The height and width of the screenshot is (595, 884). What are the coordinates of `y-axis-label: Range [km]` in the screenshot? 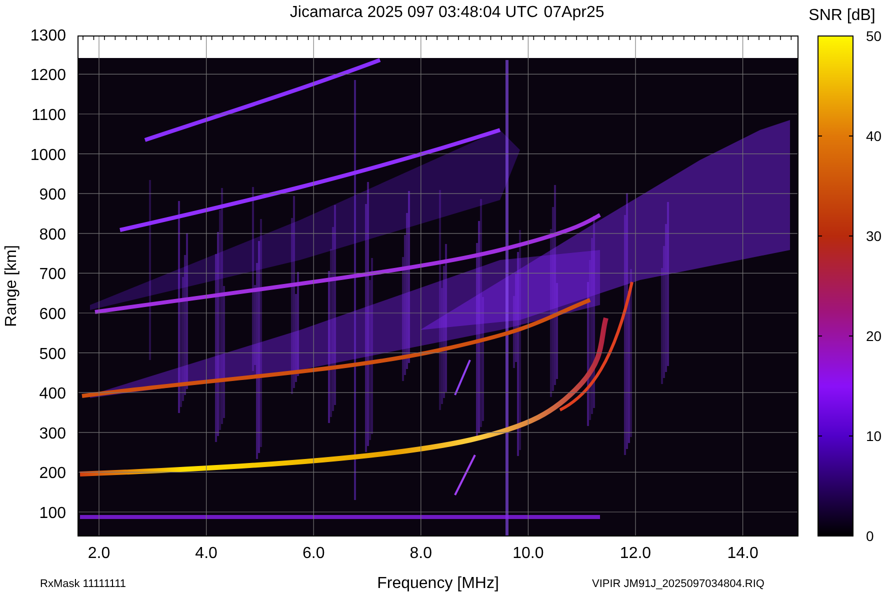 It's located at (11, 286).